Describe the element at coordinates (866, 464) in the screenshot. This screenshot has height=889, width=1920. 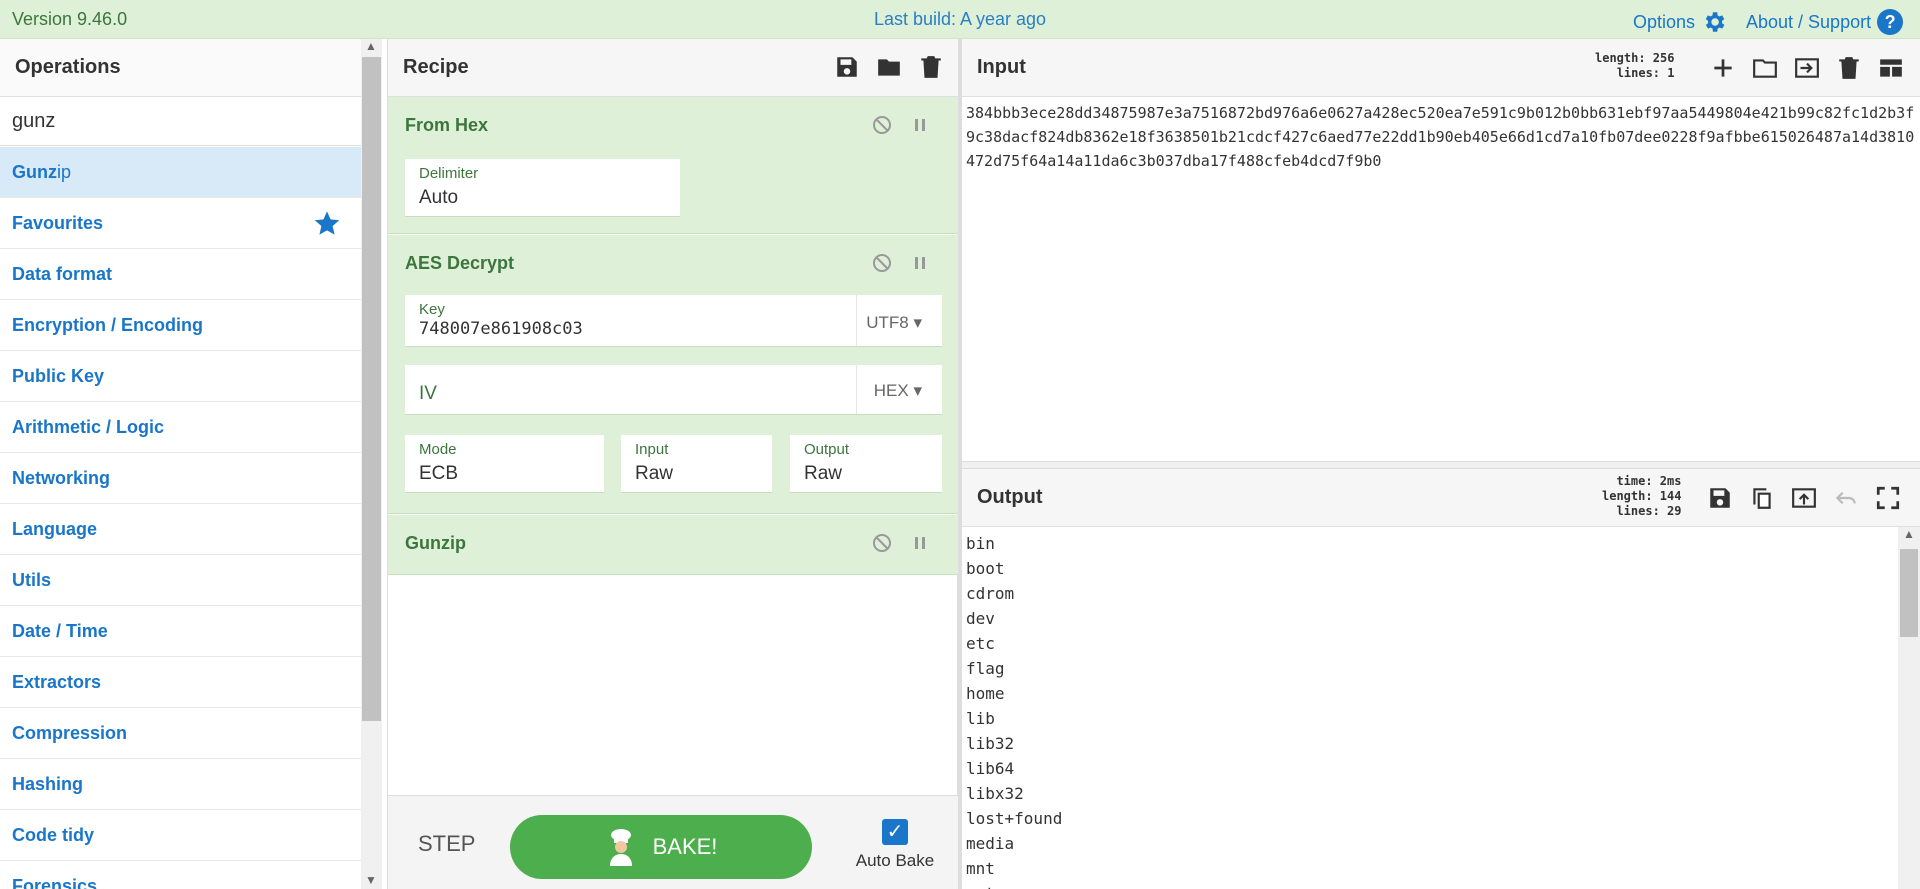
I see `output-format-field: Output Raw` at that location.